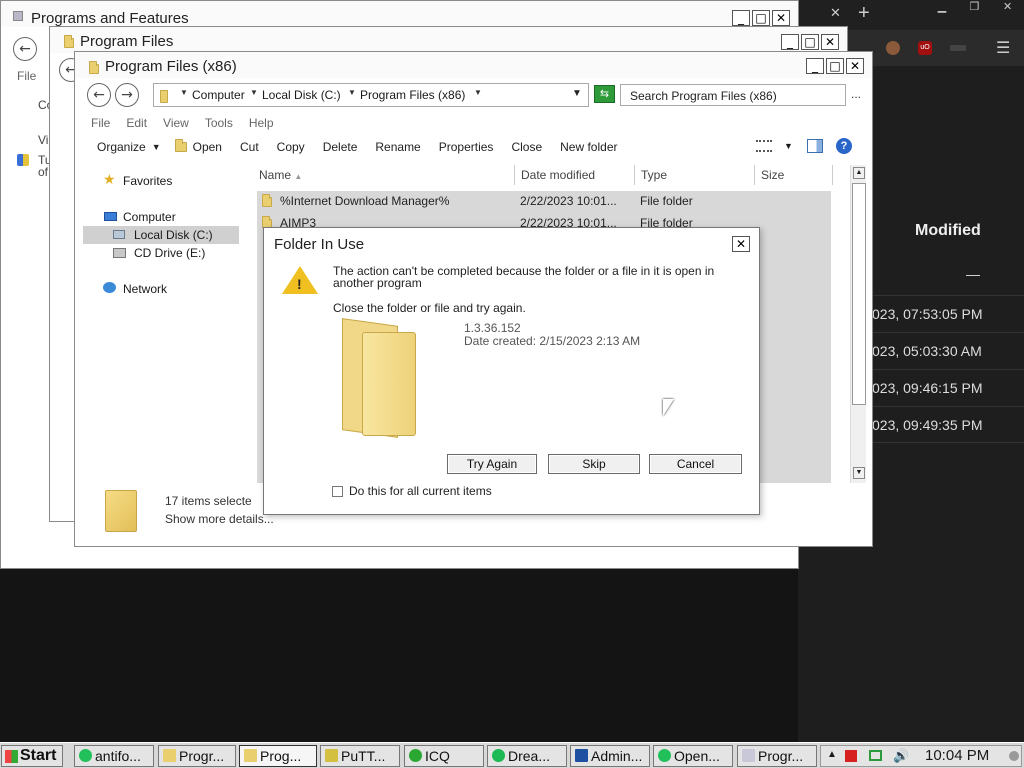 The image size is (1024, 768). What do you see at coordinates (340, 147) in the screenshot?
I see `delete-button: Delete` at bounding box center [340, 147].